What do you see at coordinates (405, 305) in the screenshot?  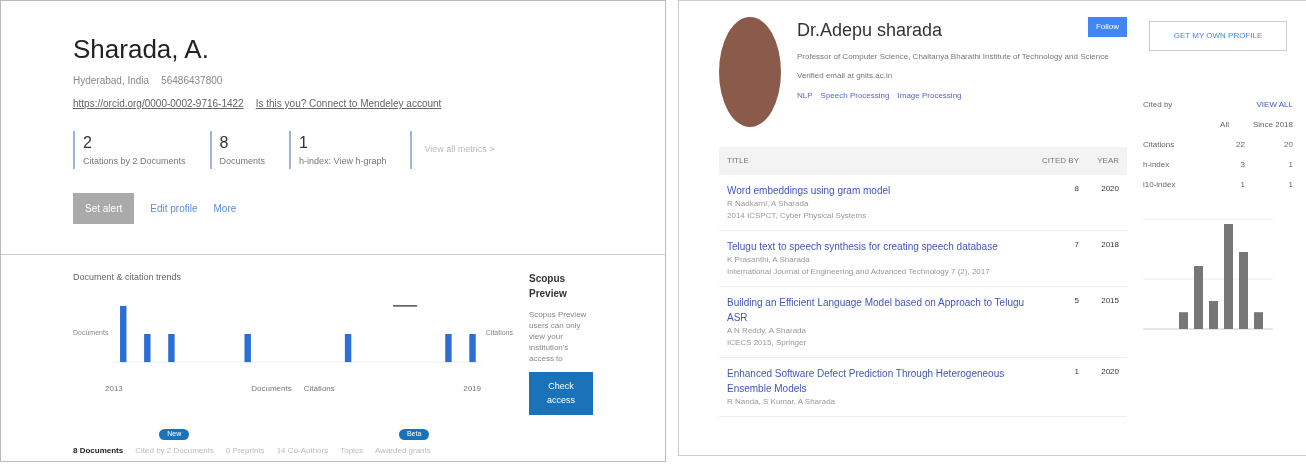 I see `trend-line` at bounding box center [405, 305].